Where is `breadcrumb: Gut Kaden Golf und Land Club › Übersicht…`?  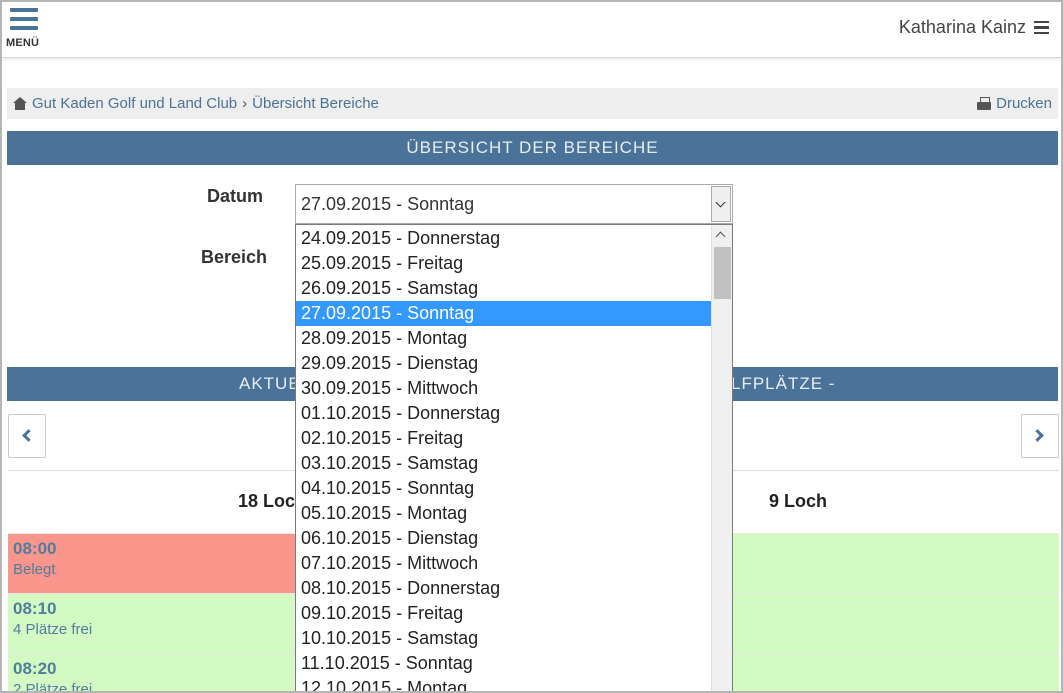
breadcrumb: Gut Kaden Golf und Land Club › Übersicht… is located at coordinates (532, 103).